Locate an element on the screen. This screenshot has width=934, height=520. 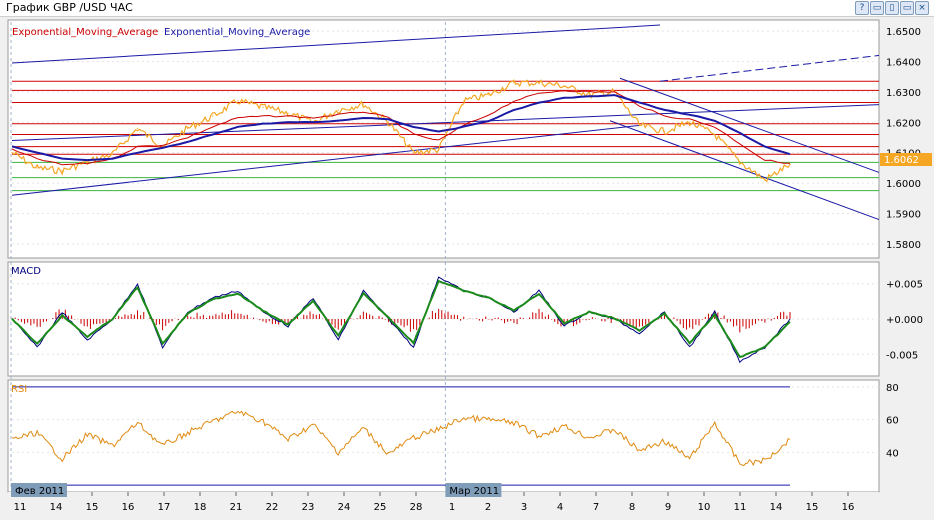
price-tick-label: 1.6200 is located at coordinates (903, 123).